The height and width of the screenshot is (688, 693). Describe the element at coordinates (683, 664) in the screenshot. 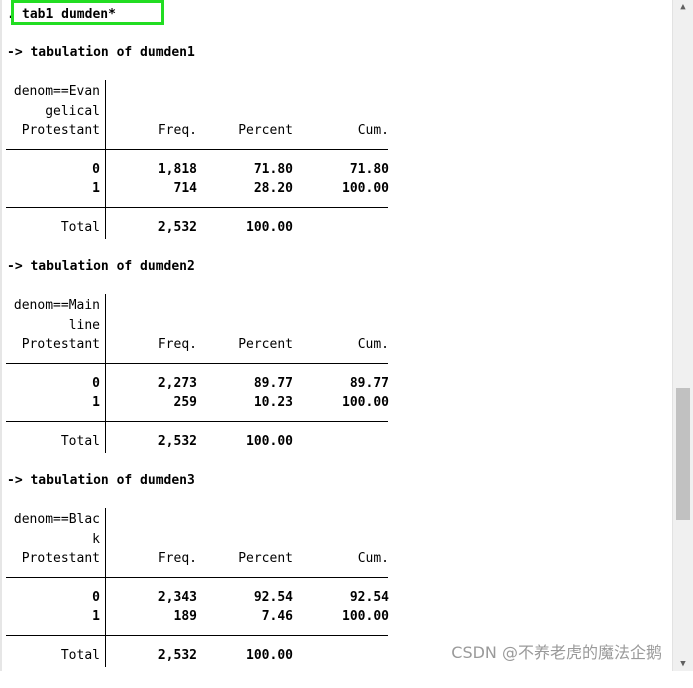

I see `chevron-down-icon: ▼` at that location.